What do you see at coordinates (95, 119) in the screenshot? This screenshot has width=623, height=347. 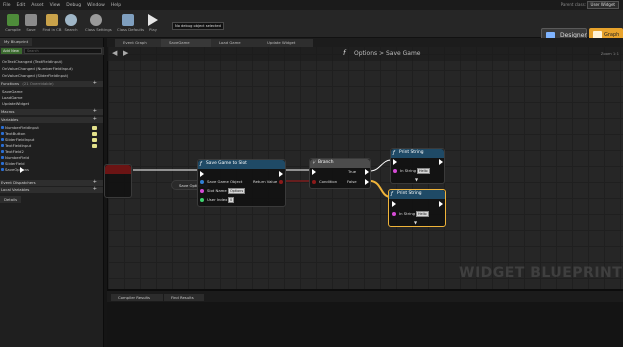 I see `add-variable-icon: +` at bounding box center [95, 119].